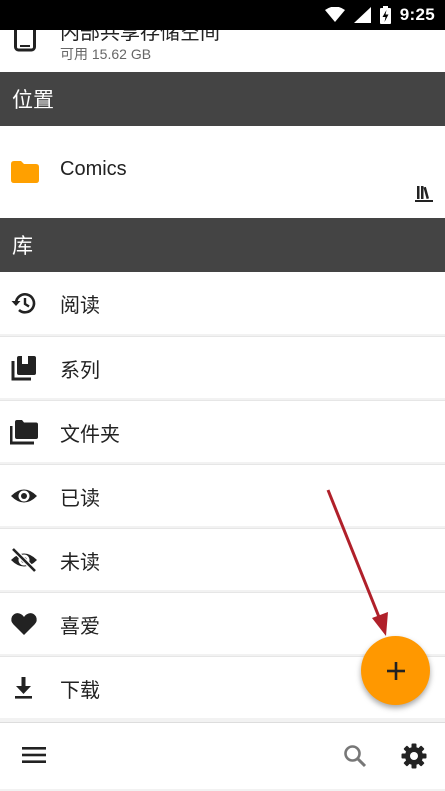  Describe the element at coordinates (22, 246) in the screenshot. I see `library-header-label: 库` at that location.